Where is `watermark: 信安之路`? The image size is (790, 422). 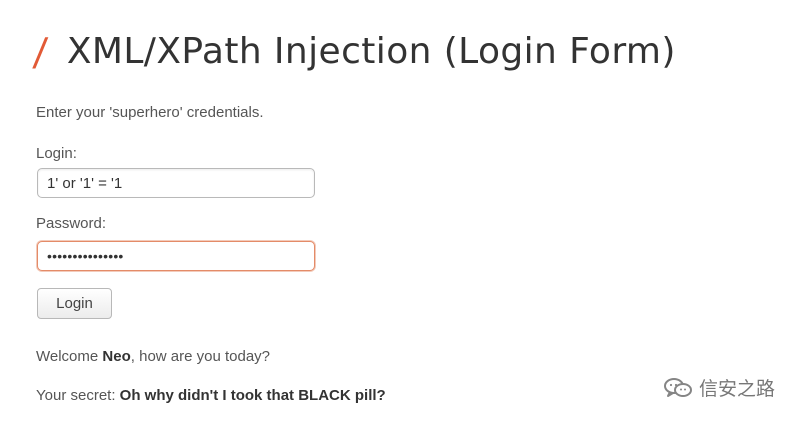 watermark: 信安之路 is located at coordinates (719, 387).